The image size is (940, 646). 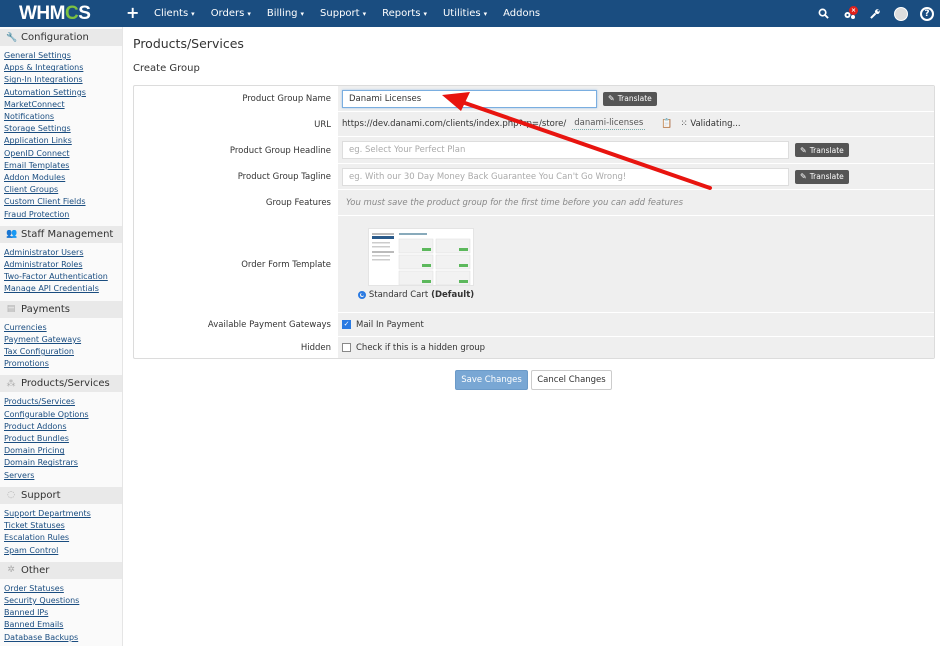 I want to click on sidebar-link-openid-connect: OpenID Connect, so click(x=63, y=154).